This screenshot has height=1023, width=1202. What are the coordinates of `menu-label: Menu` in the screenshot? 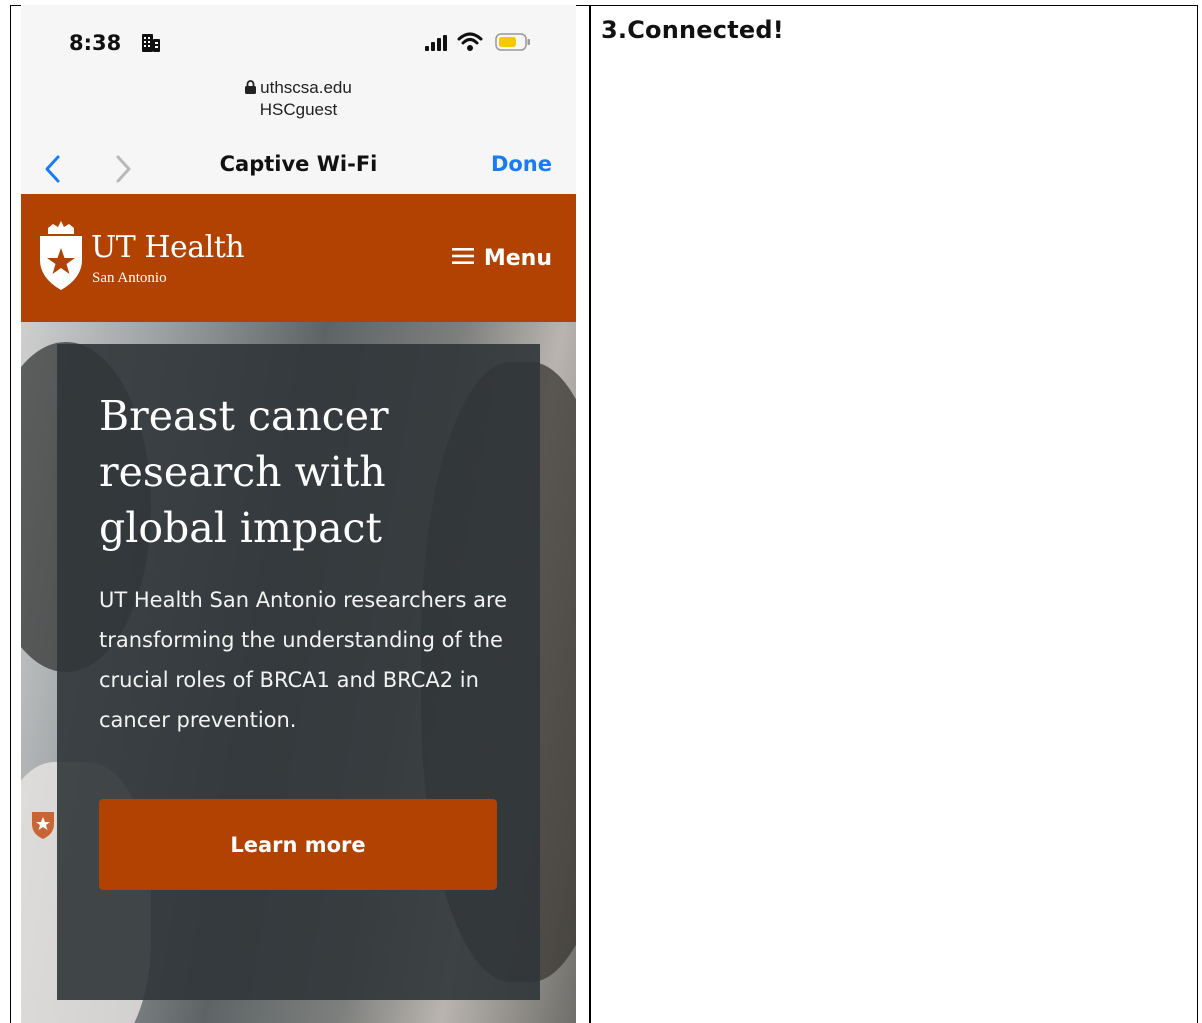 It's located at (517, 258).